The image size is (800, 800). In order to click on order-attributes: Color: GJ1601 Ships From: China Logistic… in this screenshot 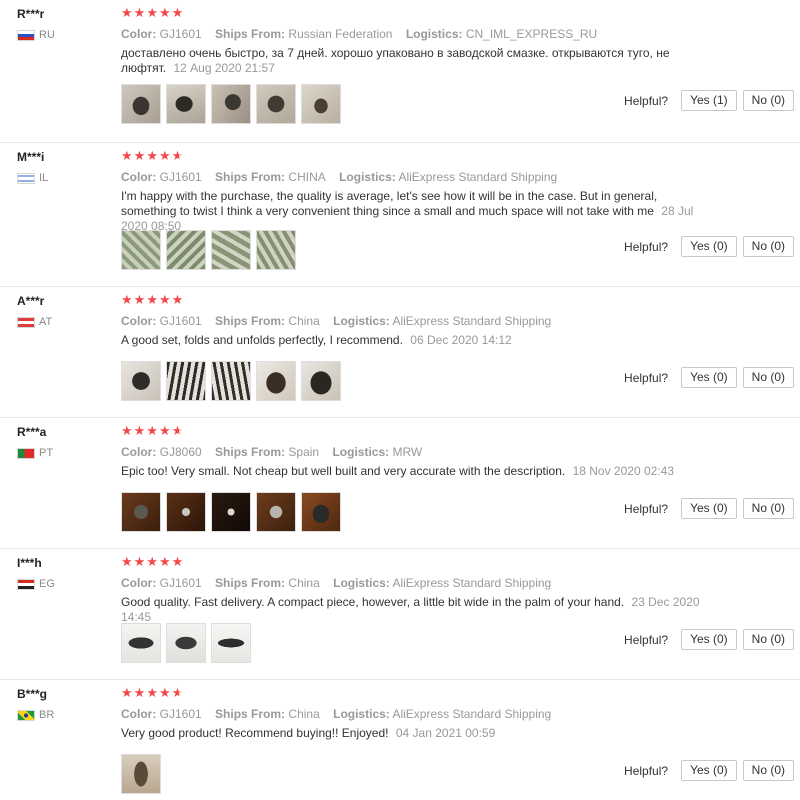, I will do `click(411, 714)`.